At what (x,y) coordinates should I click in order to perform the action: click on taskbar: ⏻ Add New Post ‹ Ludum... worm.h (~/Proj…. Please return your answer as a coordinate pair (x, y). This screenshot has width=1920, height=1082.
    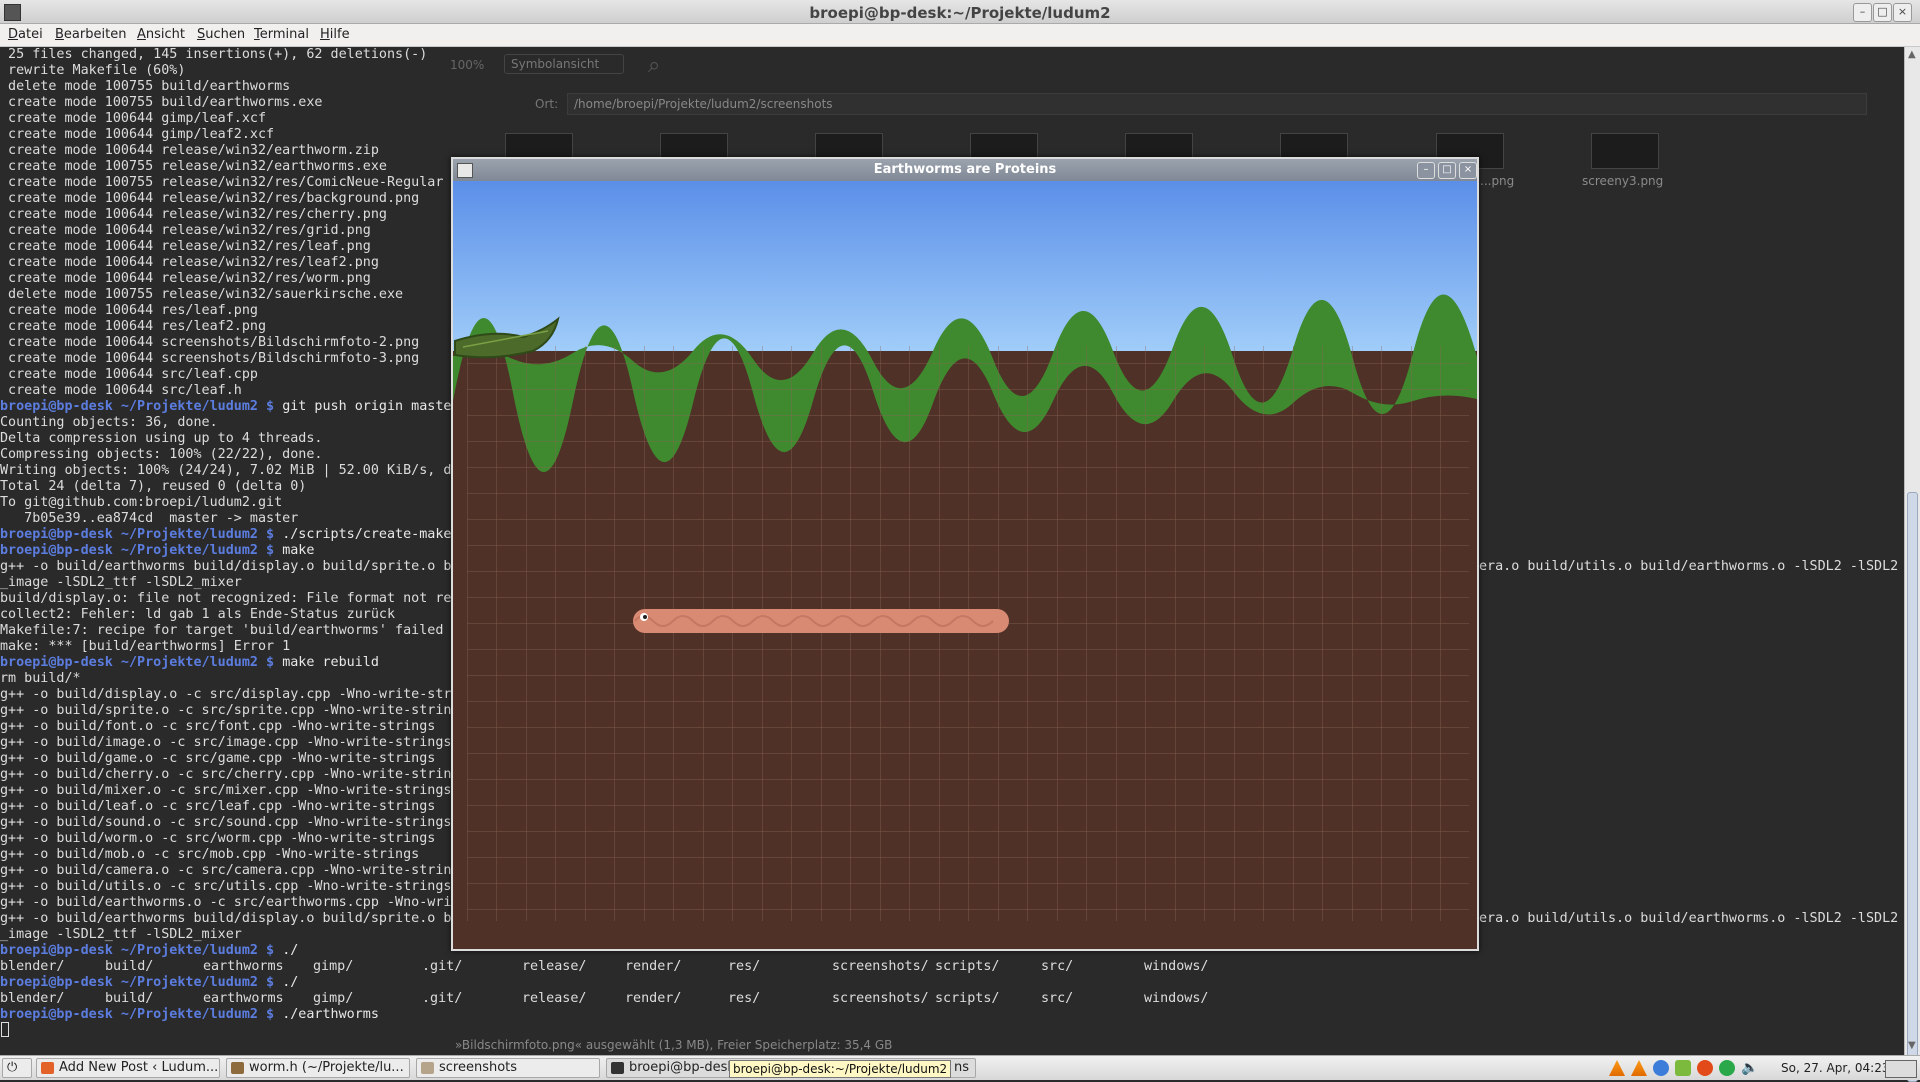
    Looking at the image, I should click on (960, 1067).